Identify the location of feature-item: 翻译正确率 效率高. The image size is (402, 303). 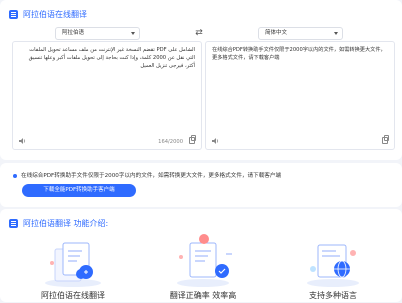
(203, 263).